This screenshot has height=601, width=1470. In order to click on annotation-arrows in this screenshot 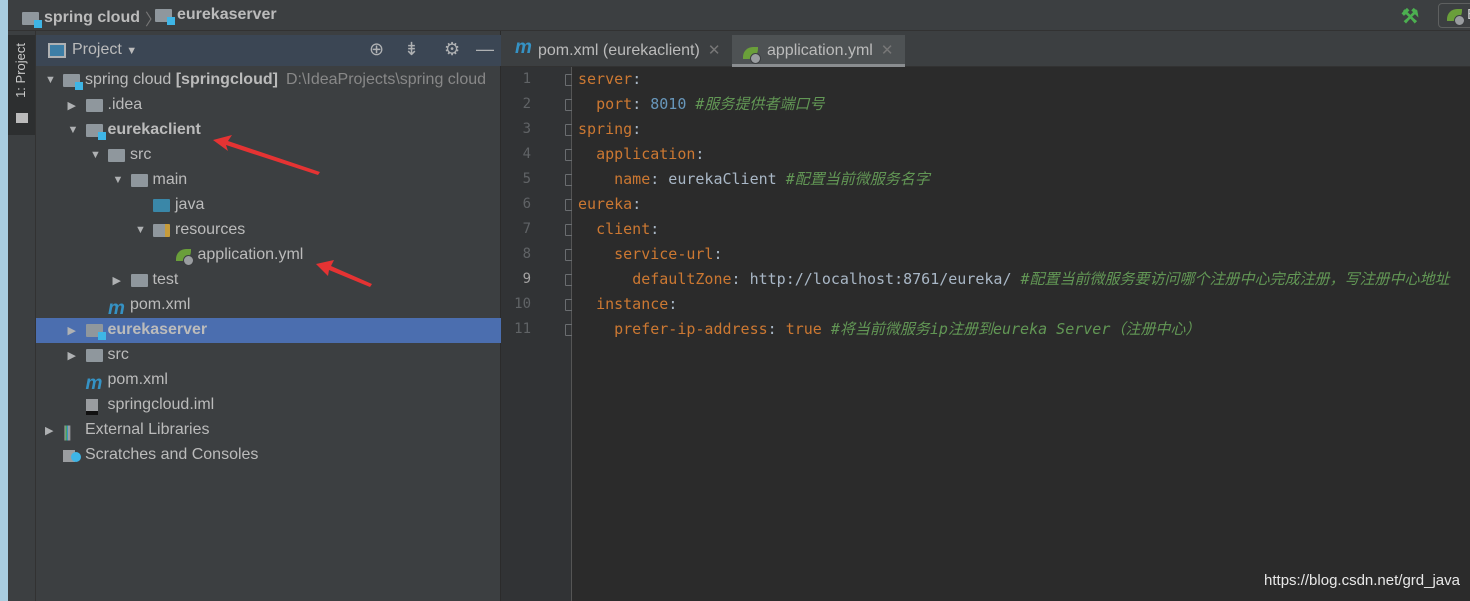, I will do `click(292, 211)`.